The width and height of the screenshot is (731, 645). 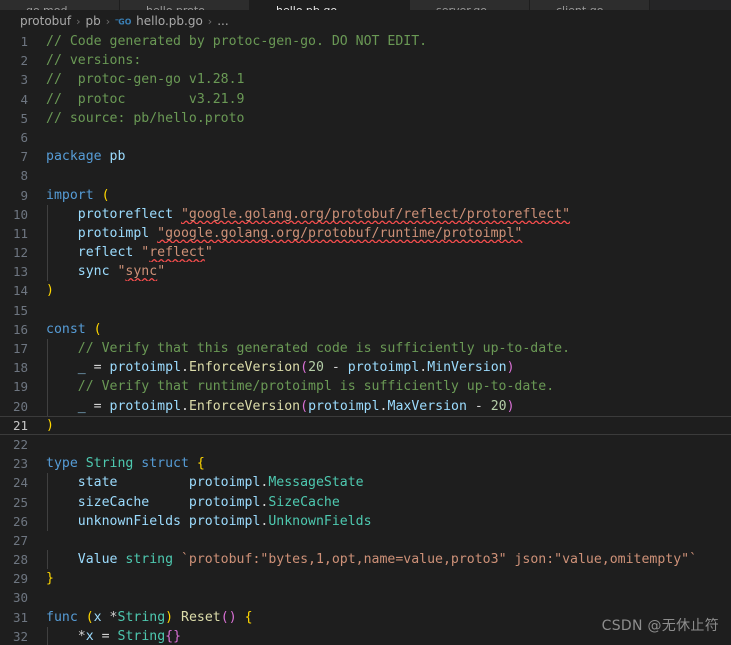 I want to click on code-line: 30, so click(x=365, y=597).